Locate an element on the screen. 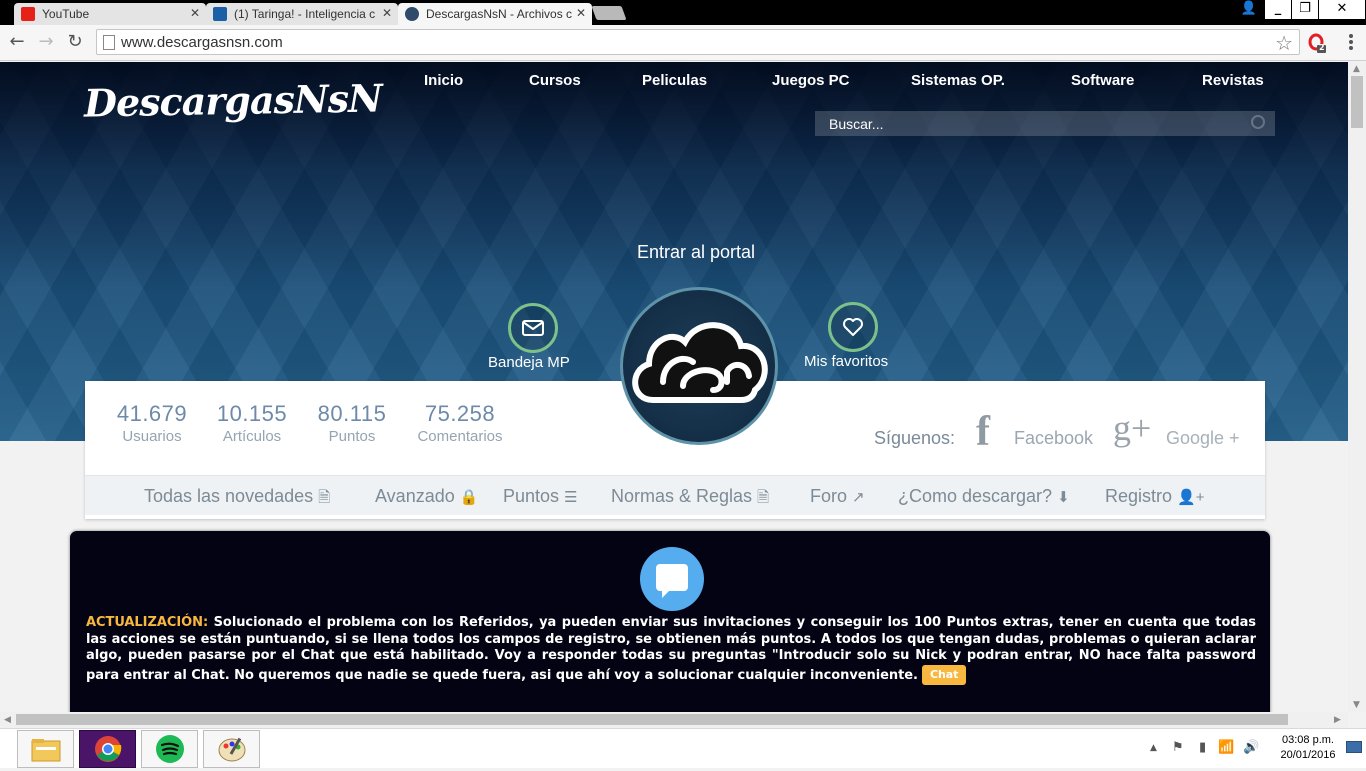  heart-icon is located at coordinates (853, 327).